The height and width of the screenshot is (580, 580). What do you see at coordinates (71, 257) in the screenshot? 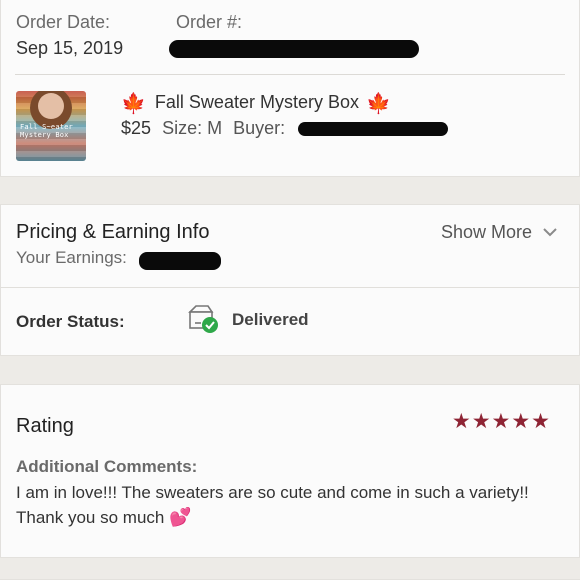
I see `earnings-label: Your Earnings:` at bounding box center [71, 257].